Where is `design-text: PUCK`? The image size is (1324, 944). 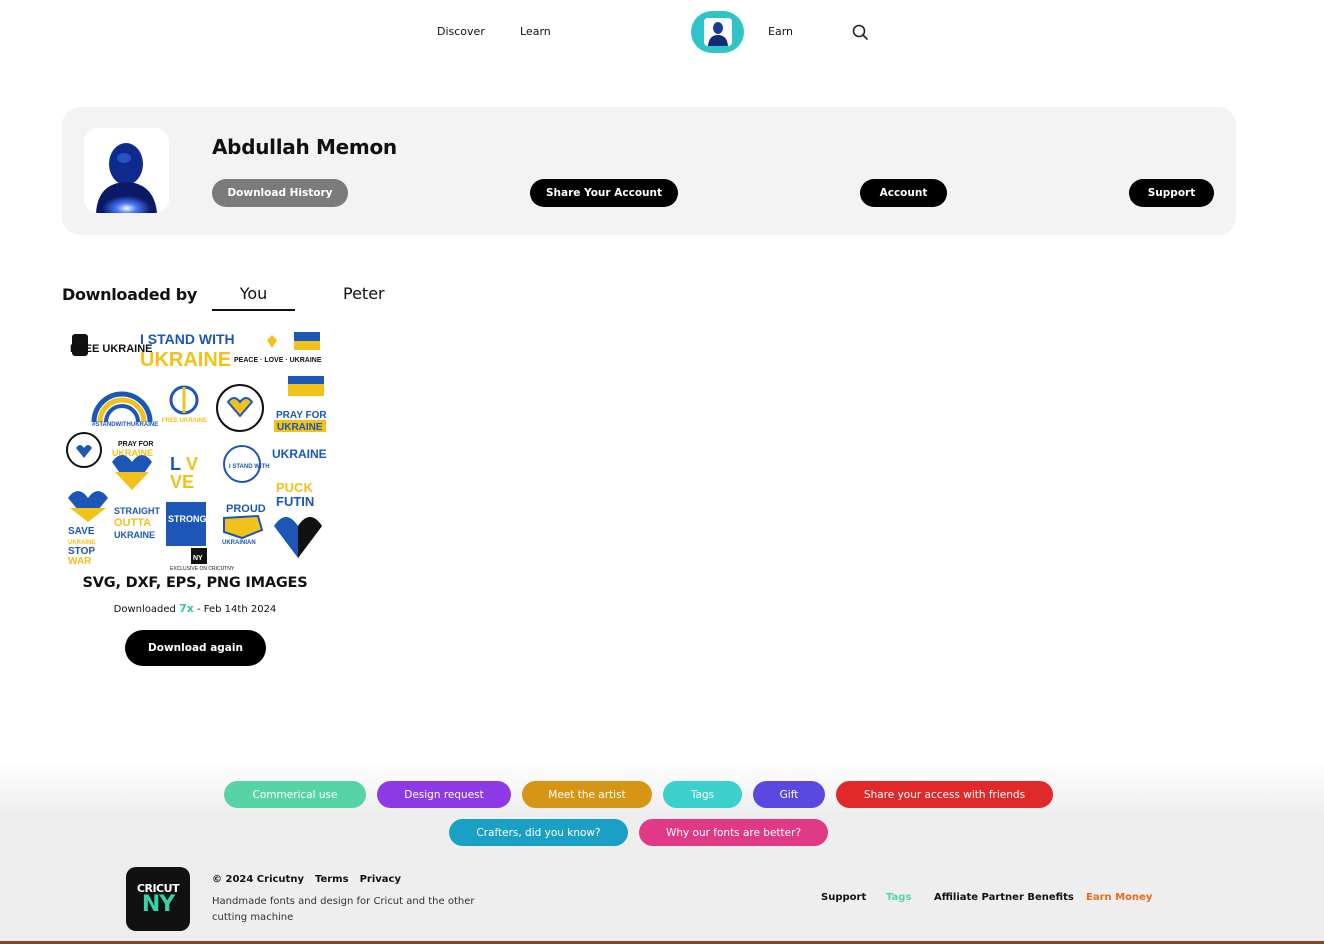
design-text: PUCK is located at coordinates (294, 487).